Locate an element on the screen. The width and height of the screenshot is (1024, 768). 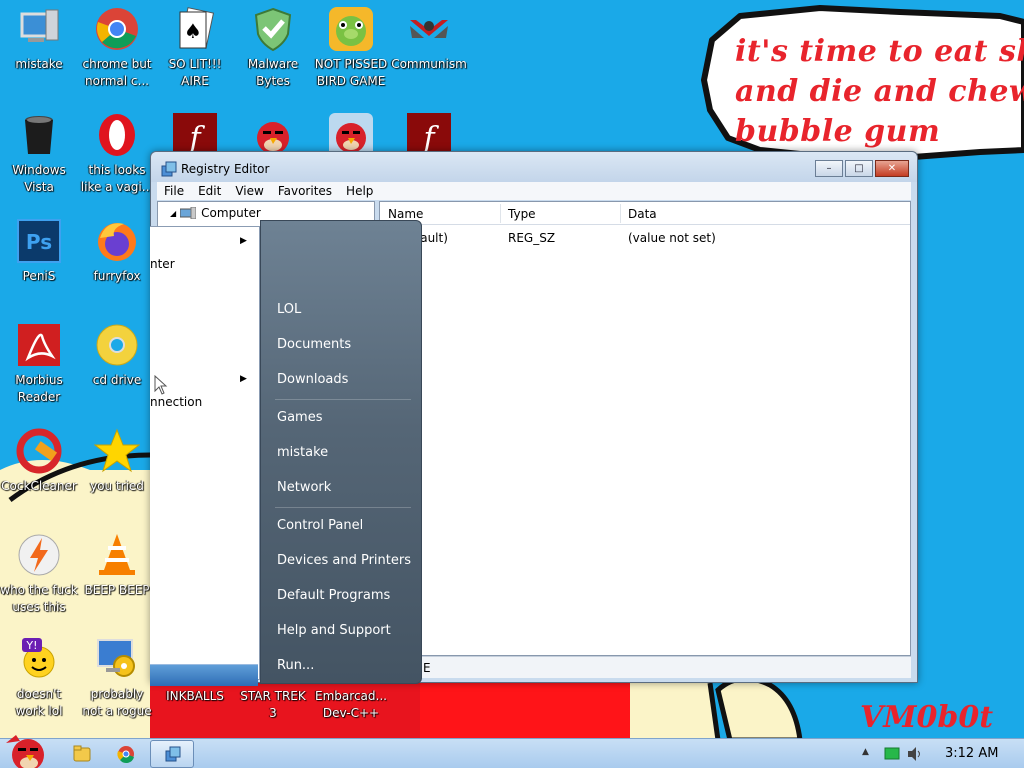
taskbar-clock: 3:12 AM is located at coordinates (971, 753).